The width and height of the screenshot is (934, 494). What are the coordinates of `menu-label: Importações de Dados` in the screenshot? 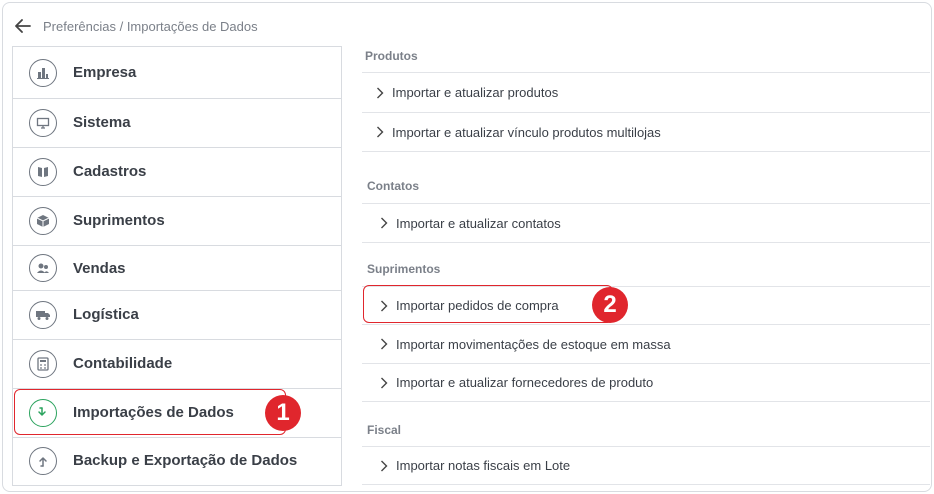 It's located at (153, 412).